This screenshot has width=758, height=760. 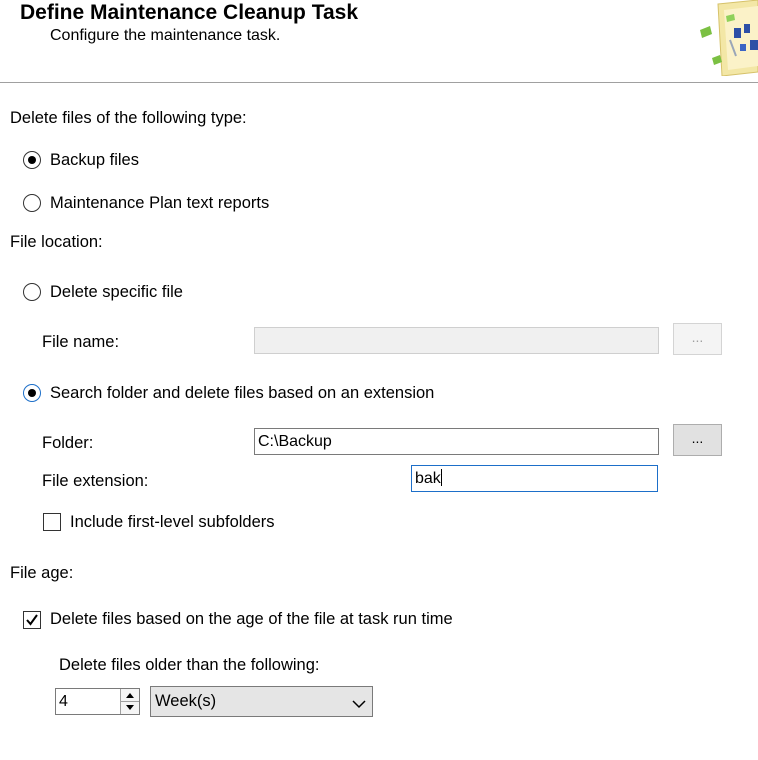 I want to click on checkmark-icon, so click(x=32, y=620).